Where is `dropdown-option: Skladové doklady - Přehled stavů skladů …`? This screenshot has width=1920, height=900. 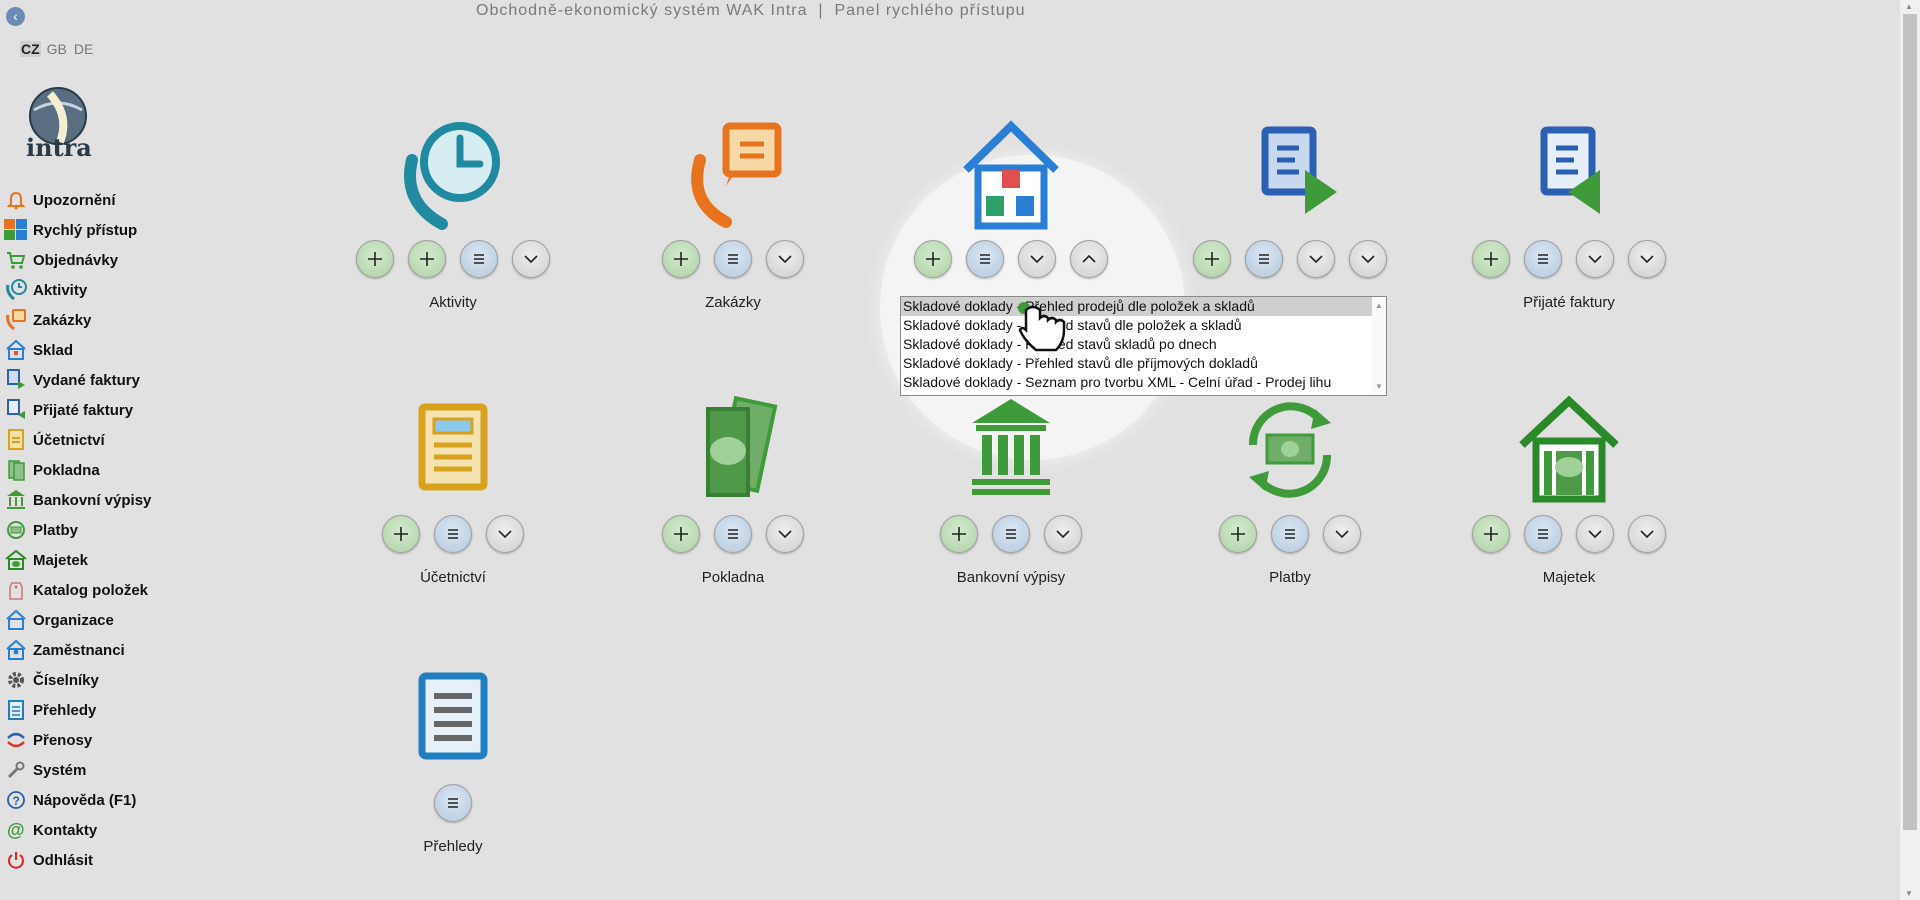
dropdown-option: Skladové doklady - Přehled stavů skladů … is located at coordinates (1143, 344).